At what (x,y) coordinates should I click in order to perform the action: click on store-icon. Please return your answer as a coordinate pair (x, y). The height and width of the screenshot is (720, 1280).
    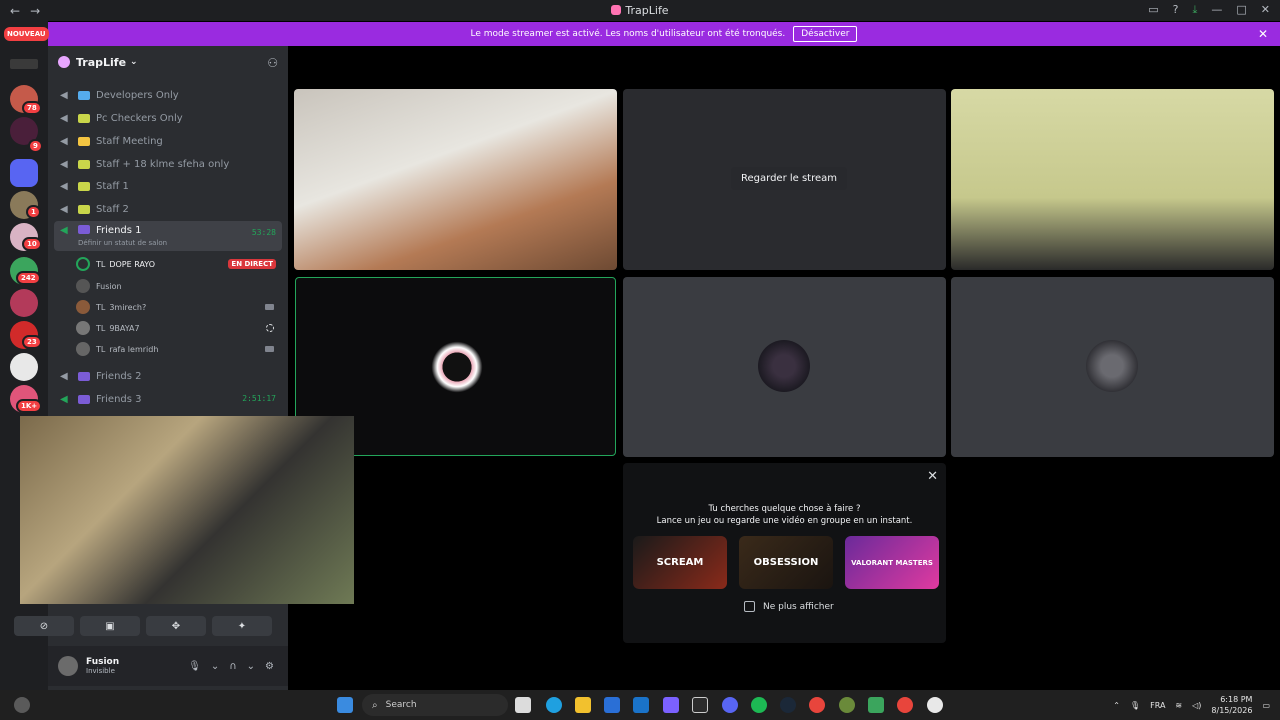
    Looking at the image, I should click on (641, 705).